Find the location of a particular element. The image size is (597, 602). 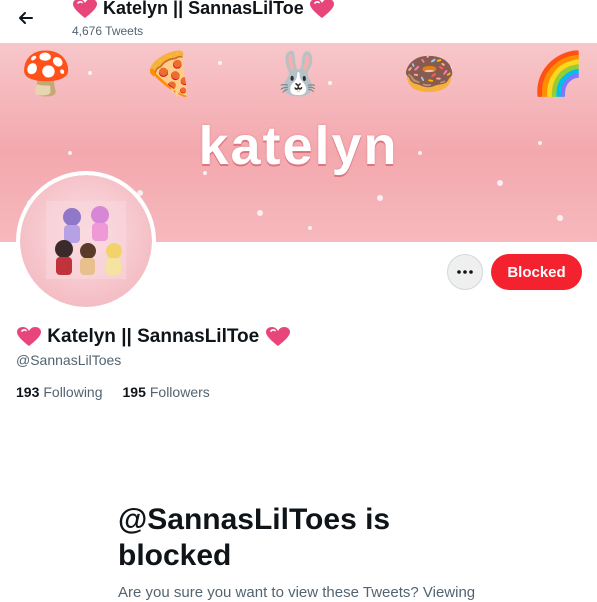

display-name: Katelyn || SannasLilToe is located at coordinates (153, 337).